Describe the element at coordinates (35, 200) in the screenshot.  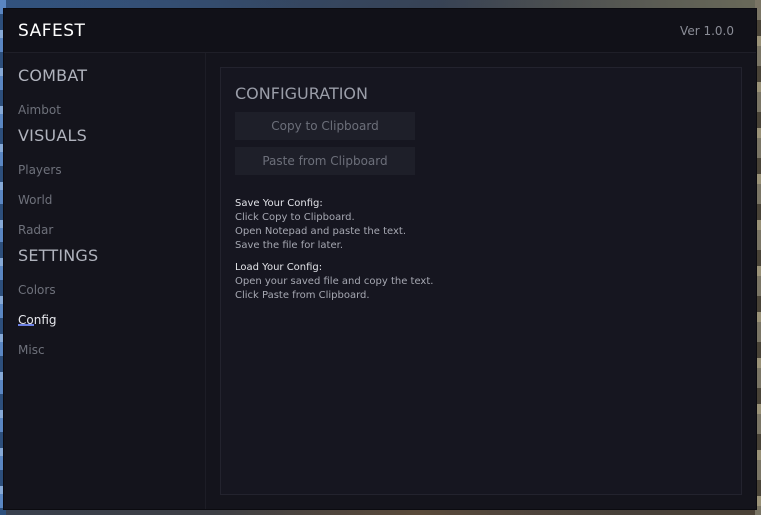
I see `sidebar-item-world: World` at that location.